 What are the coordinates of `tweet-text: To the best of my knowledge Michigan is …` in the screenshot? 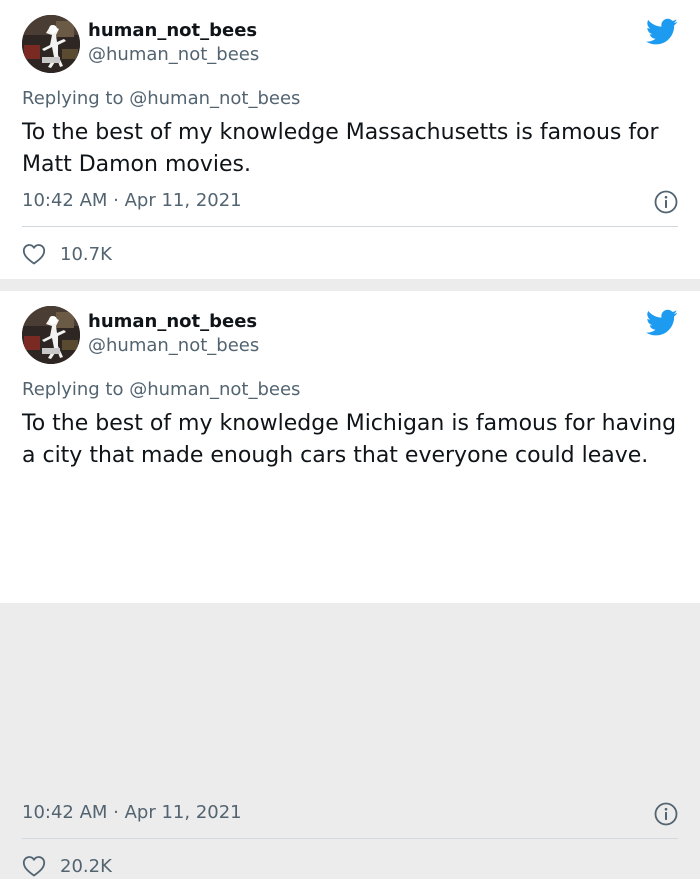 It's located at (349, 439).